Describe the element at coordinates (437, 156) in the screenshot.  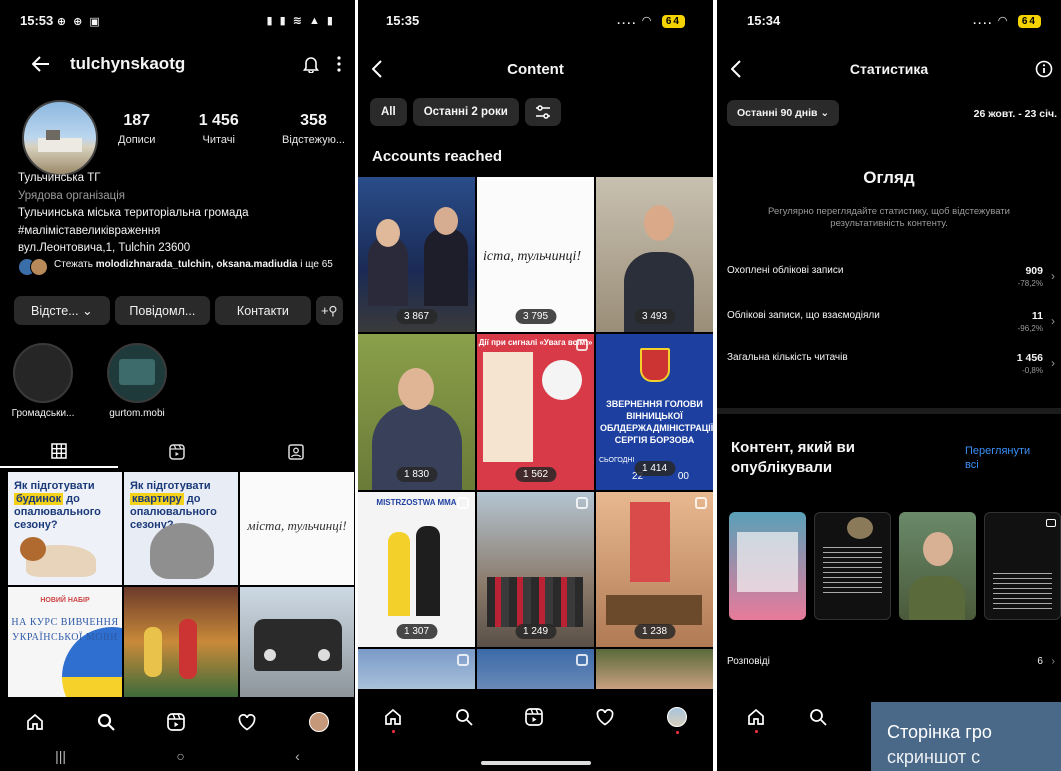
I see `section-title: Accounts reached` at that location.